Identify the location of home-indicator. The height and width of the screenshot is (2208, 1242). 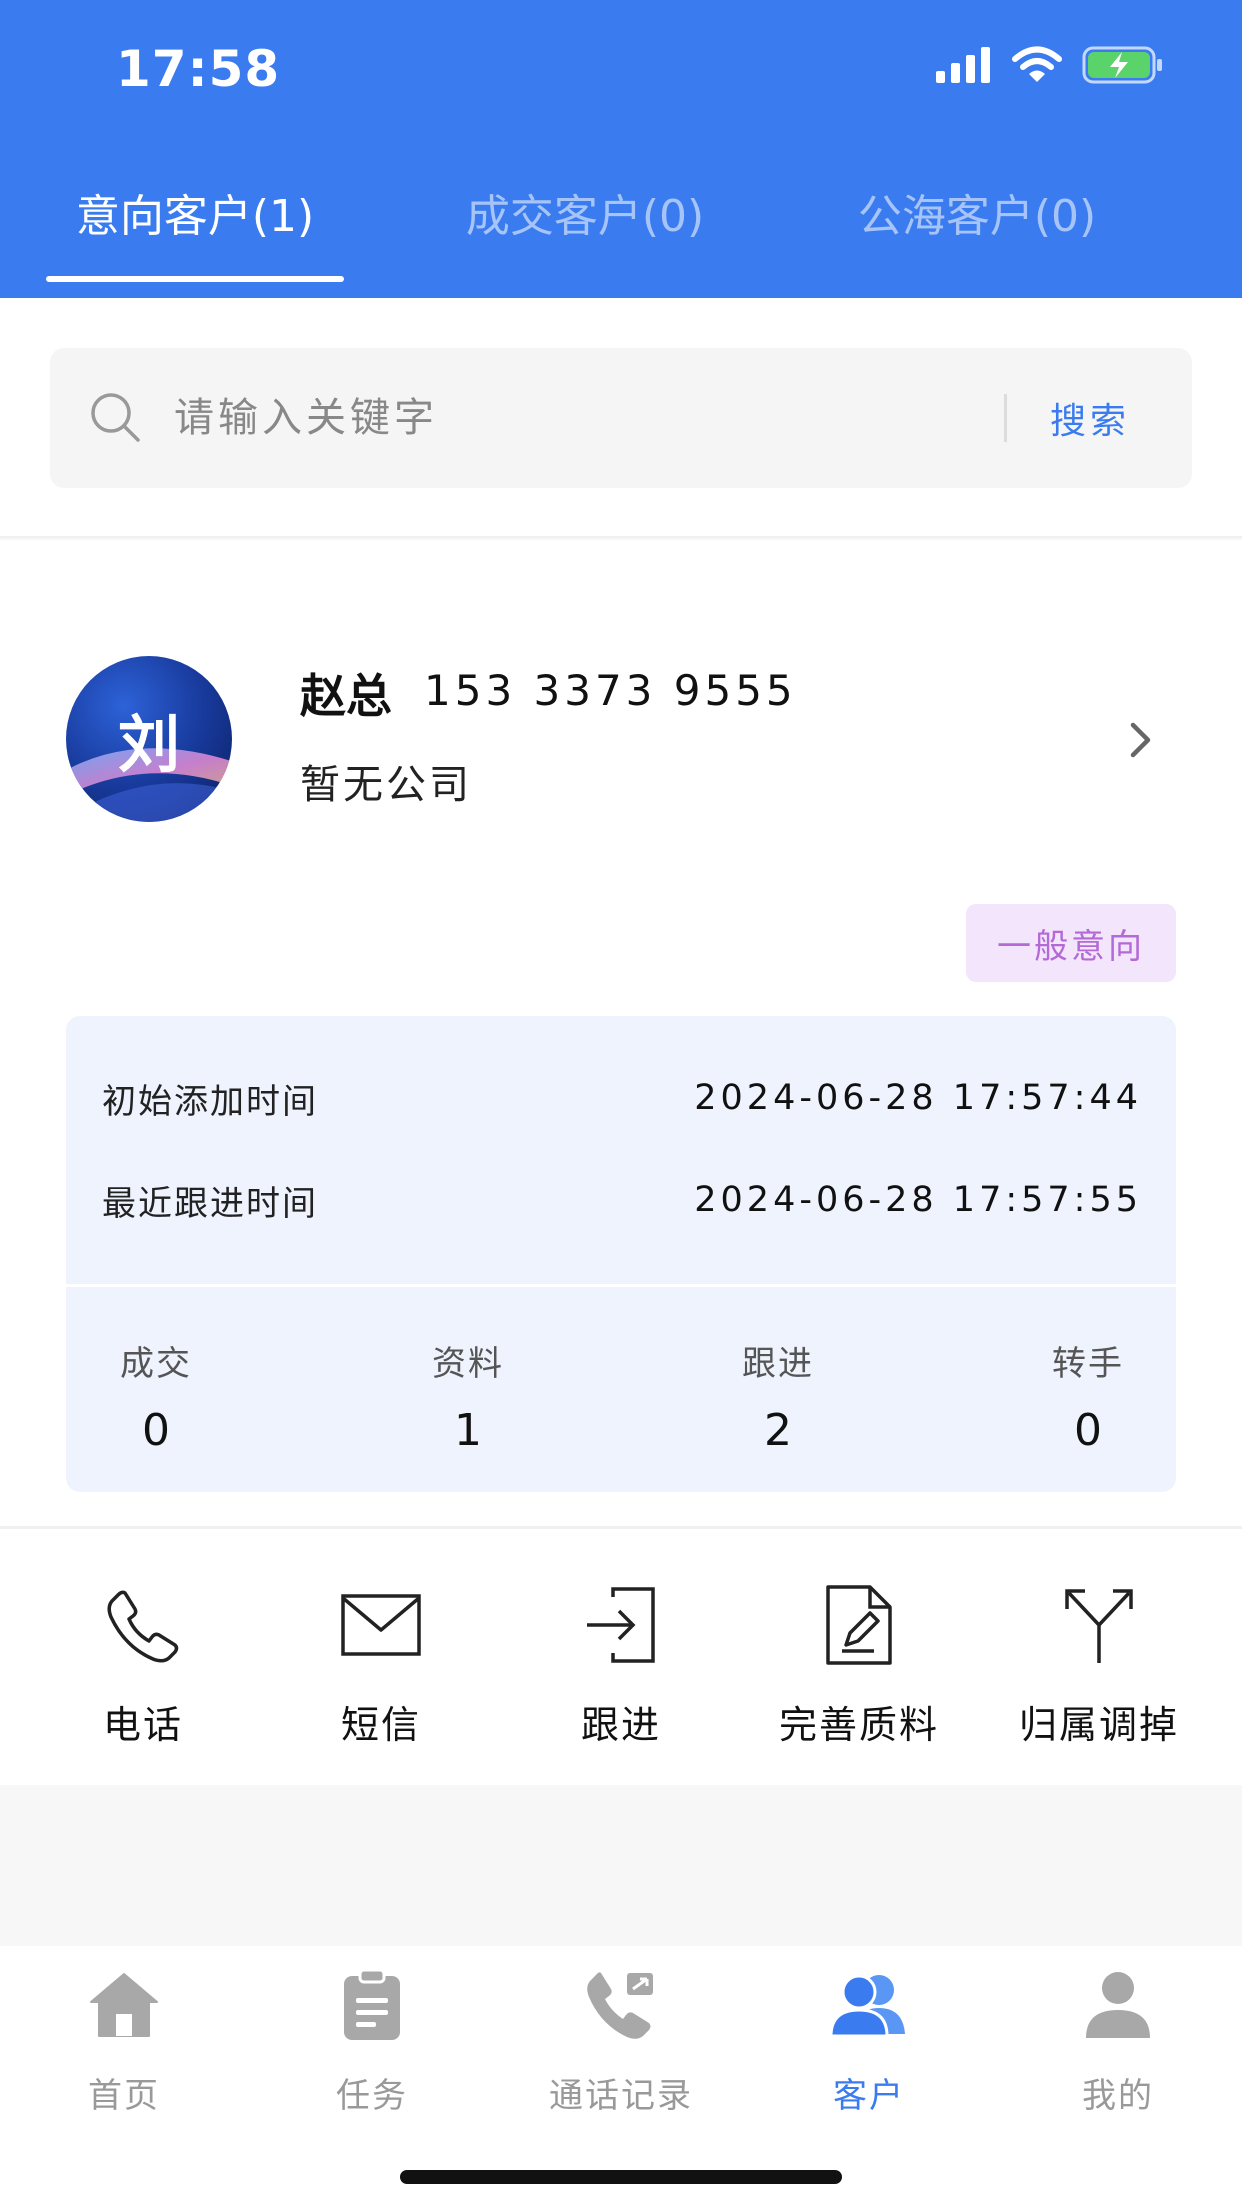
(621, 2177).